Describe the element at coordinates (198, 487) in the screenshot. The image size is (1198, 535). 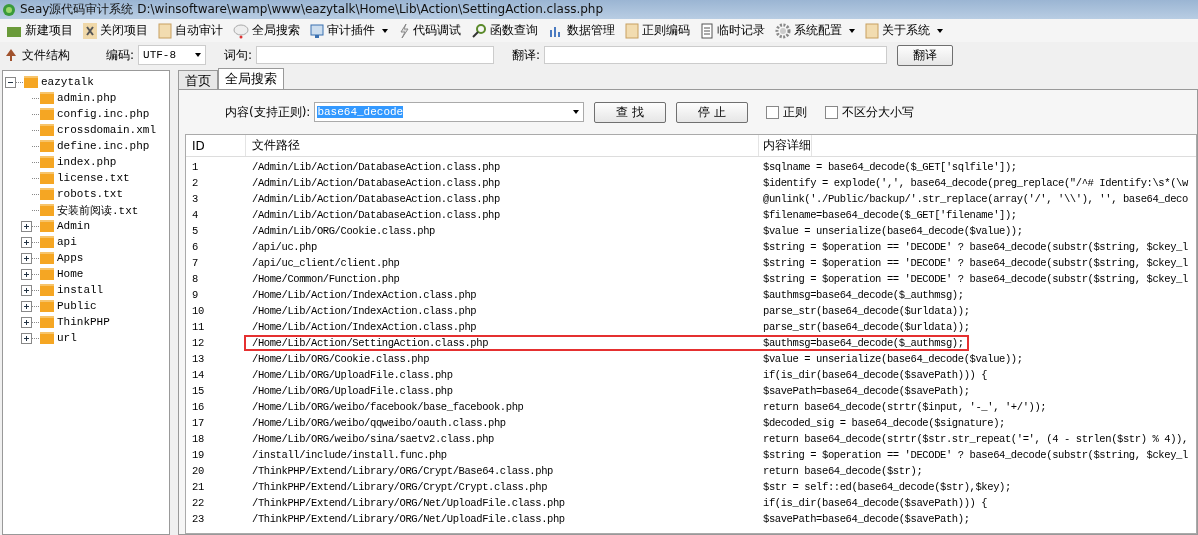
I see `table-cell-text: 21` at that location.